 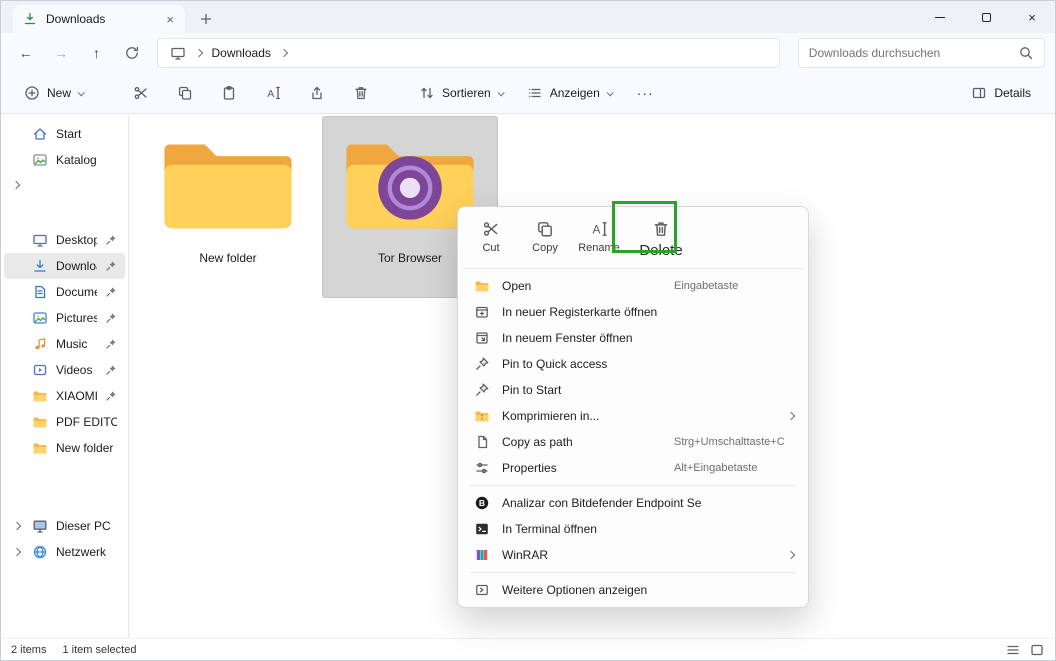 I want to click on share-button, so click(x=317, y=93).